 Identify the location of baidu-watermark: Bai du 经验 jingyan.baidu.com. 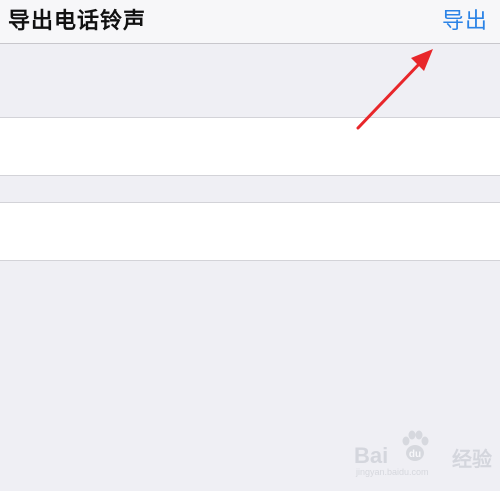
(422, 453).